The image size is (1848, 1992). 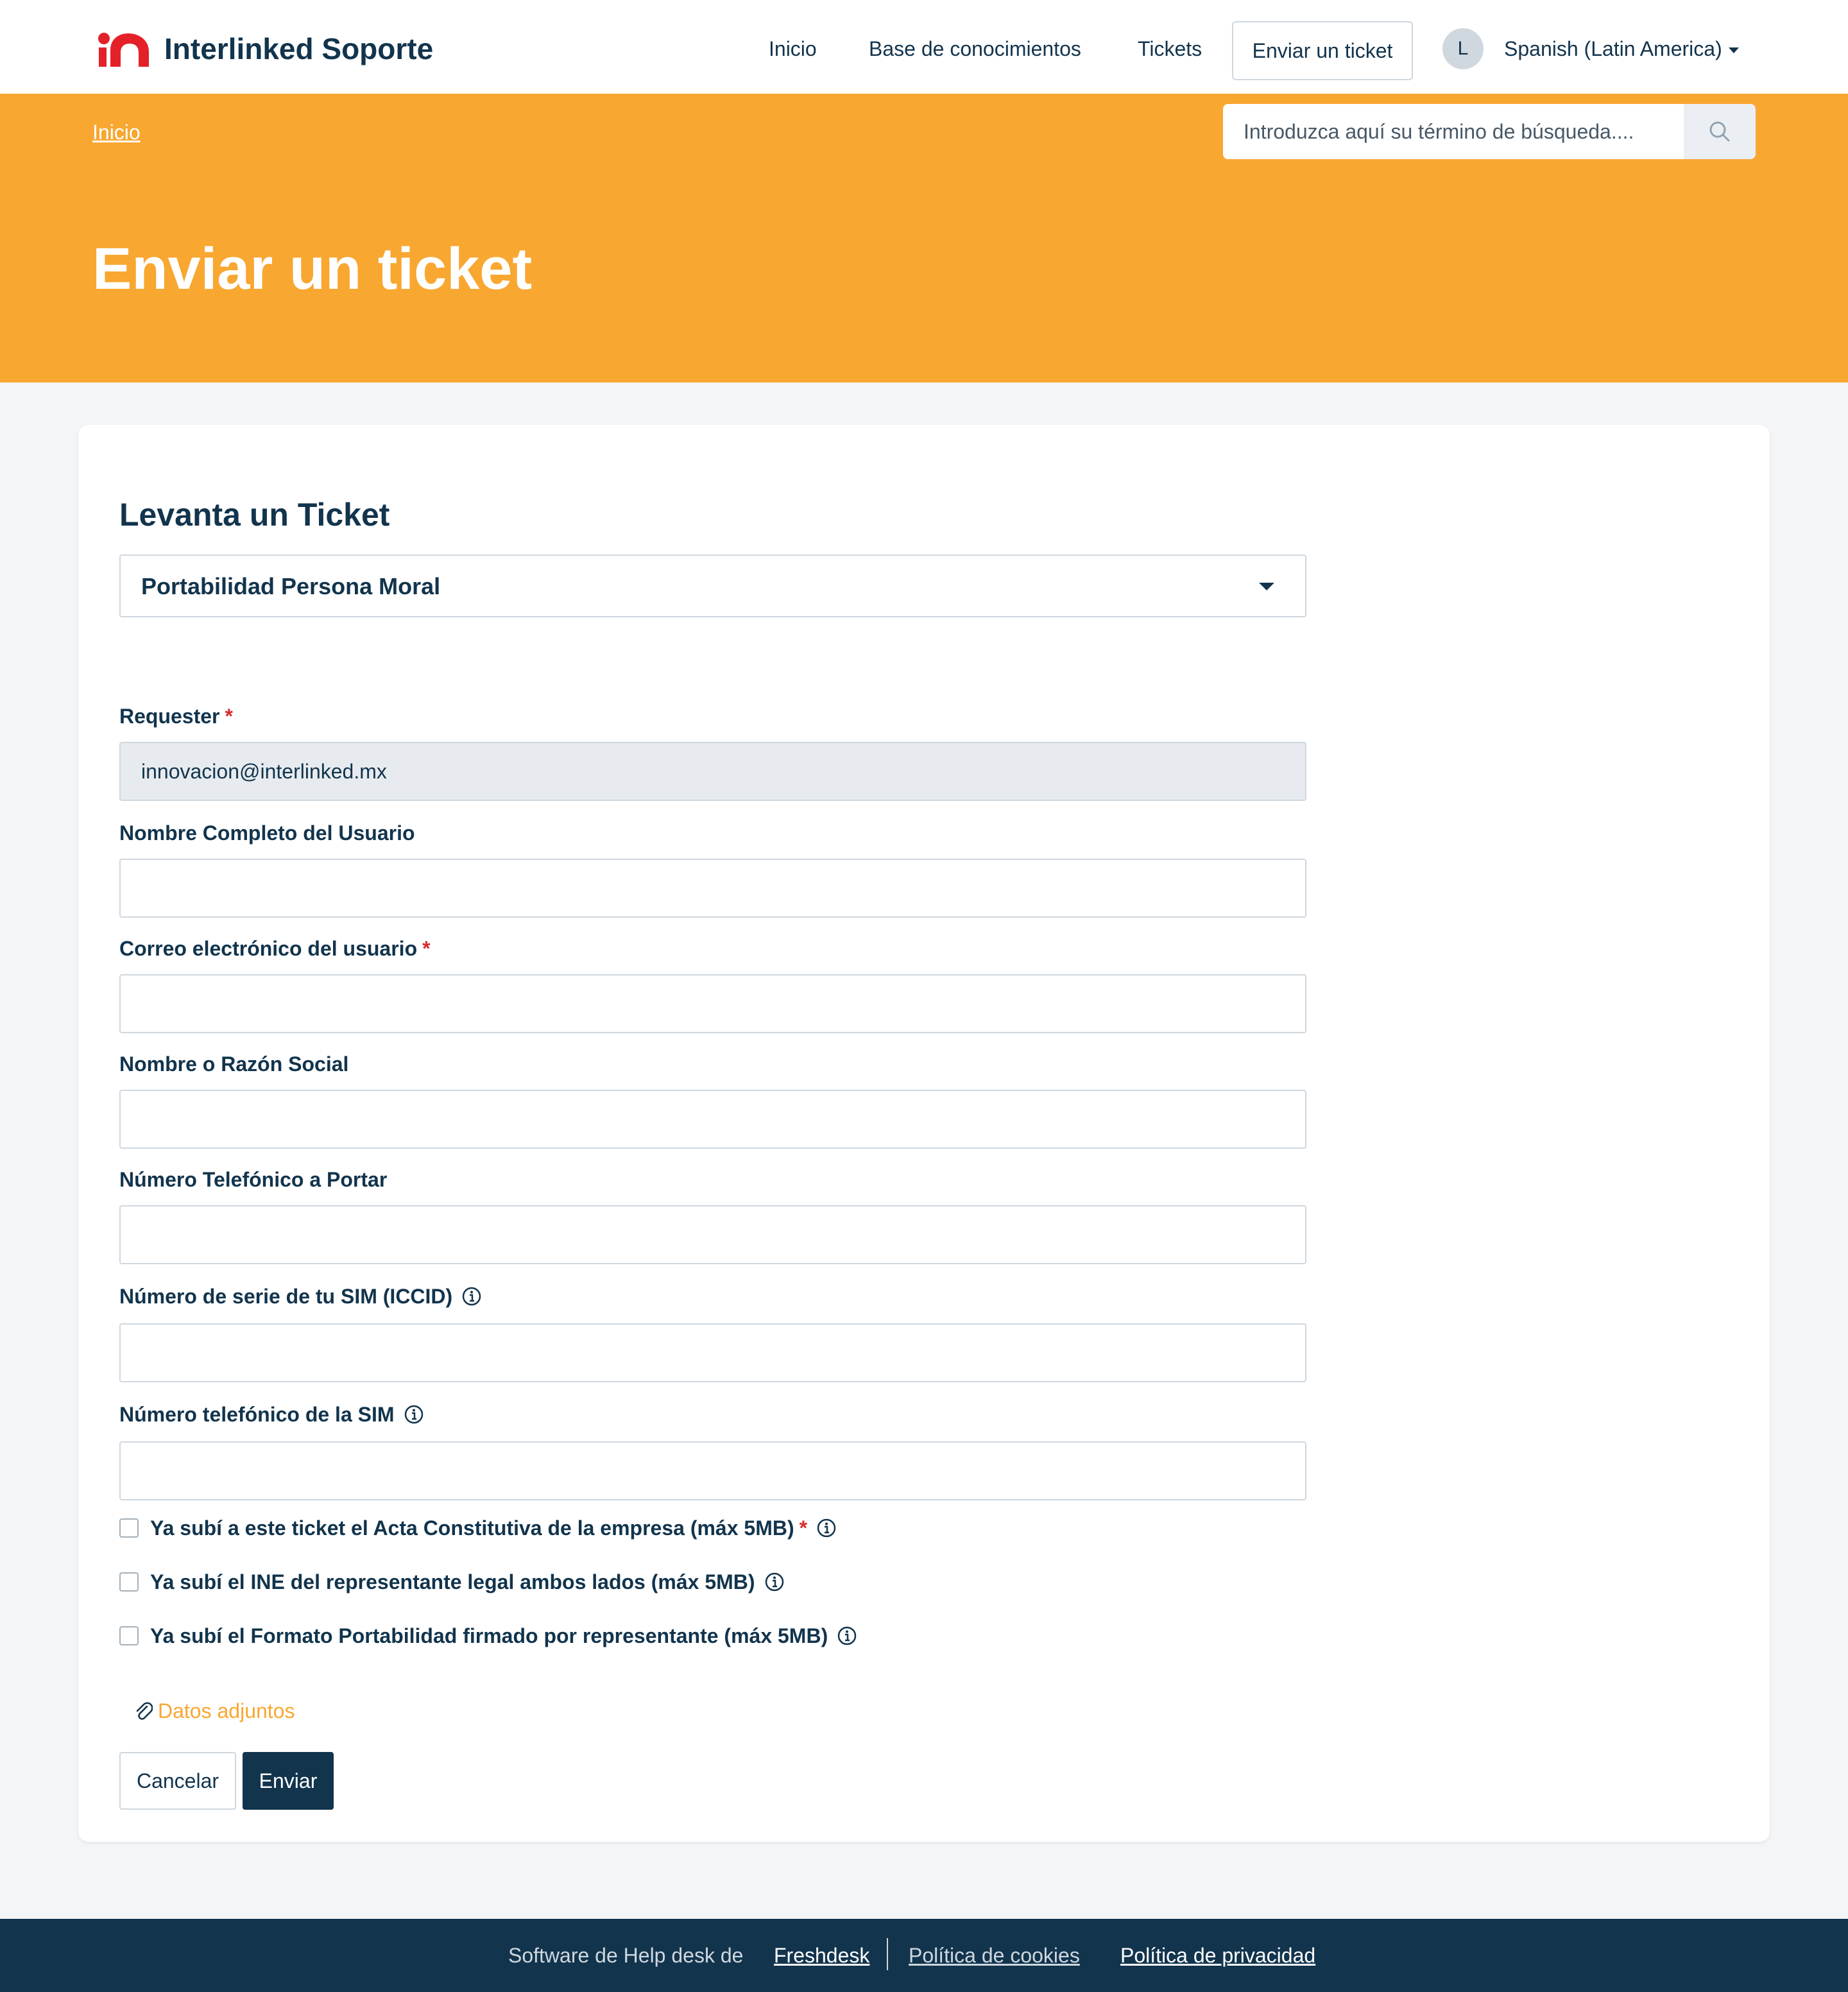 I want to click on paperclip-icon, so click(x=145, y=1711).